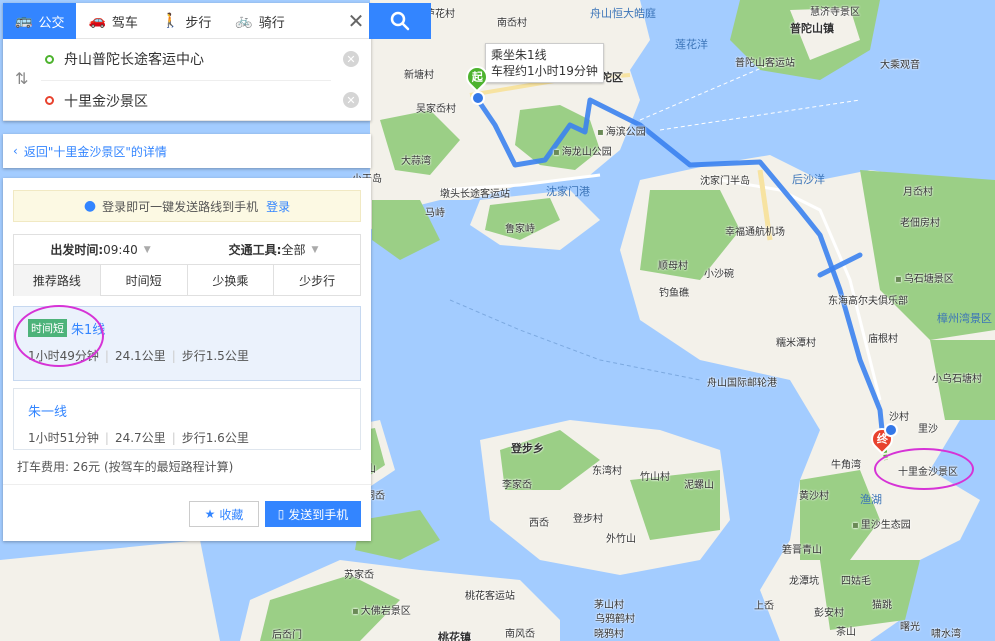 This screenshot has height=641, width=995. Describe the element at coordinates (231, 280) in the screenshot. I see `pref-fewer-transfers: 少换乘` at that location.